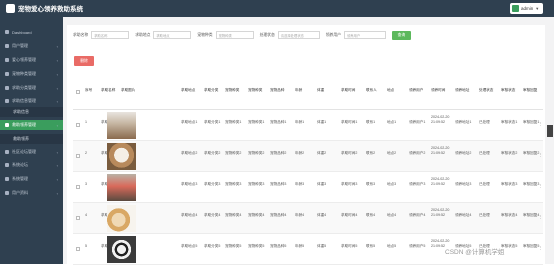  Describe the element at coordinates (300, 184) in the screenshot. I see `cell-age: 年龄3` at that location.